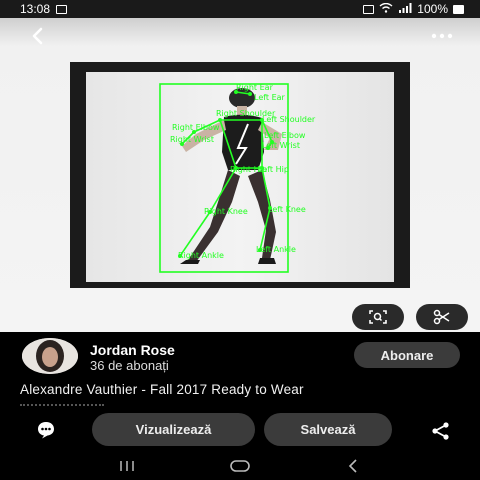 The height and width of the screenshot is (480, 480). What do you see at coordinates (240, 9) in the screenshot?
I see `status-bar: 13:08 100%` at bounding box center [240, 9].